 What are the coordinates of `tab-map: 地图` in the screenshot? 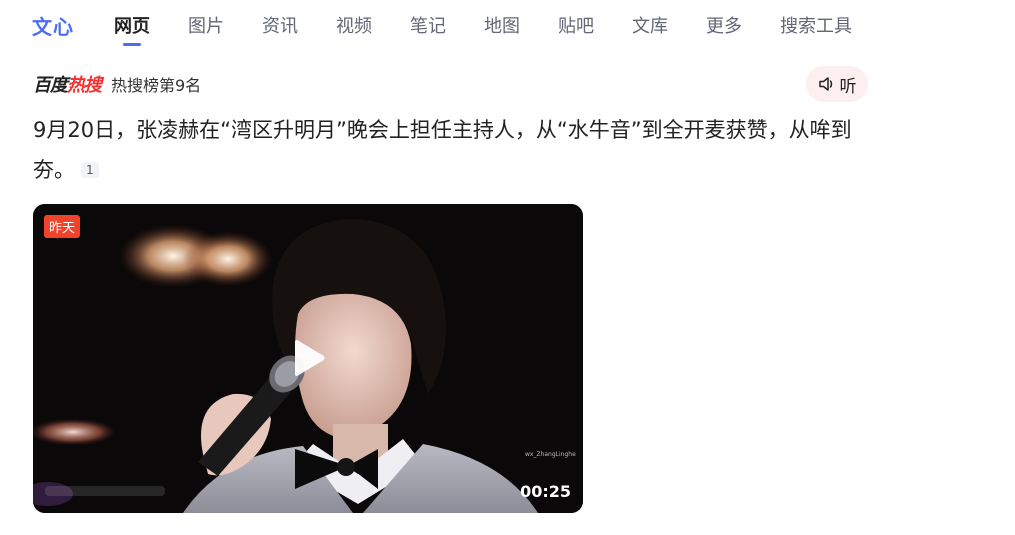 It's located at (502, 25).